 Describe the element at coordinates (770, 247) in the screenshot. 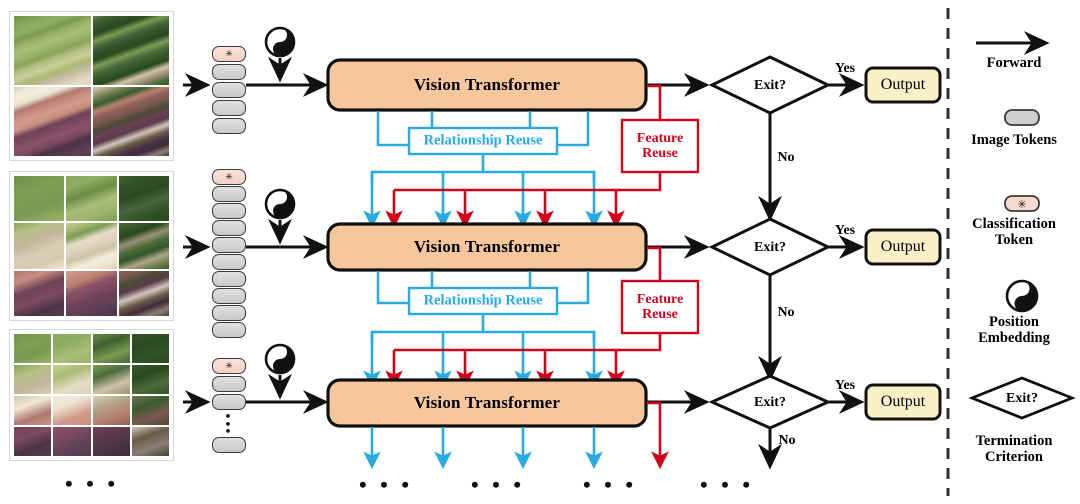

I see `exit-label-2: Exit?` at that location.